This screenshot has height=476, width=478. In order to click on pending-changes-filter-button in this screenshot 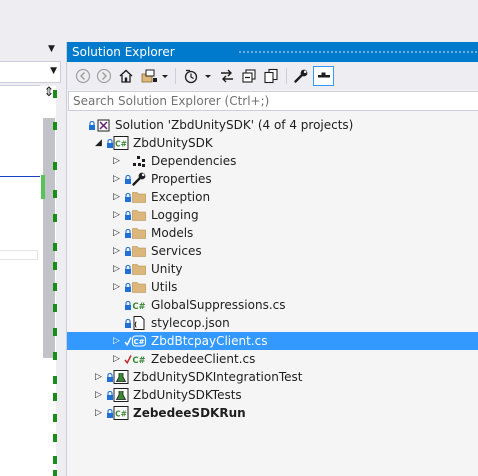, I will do `click(192, 76)`.